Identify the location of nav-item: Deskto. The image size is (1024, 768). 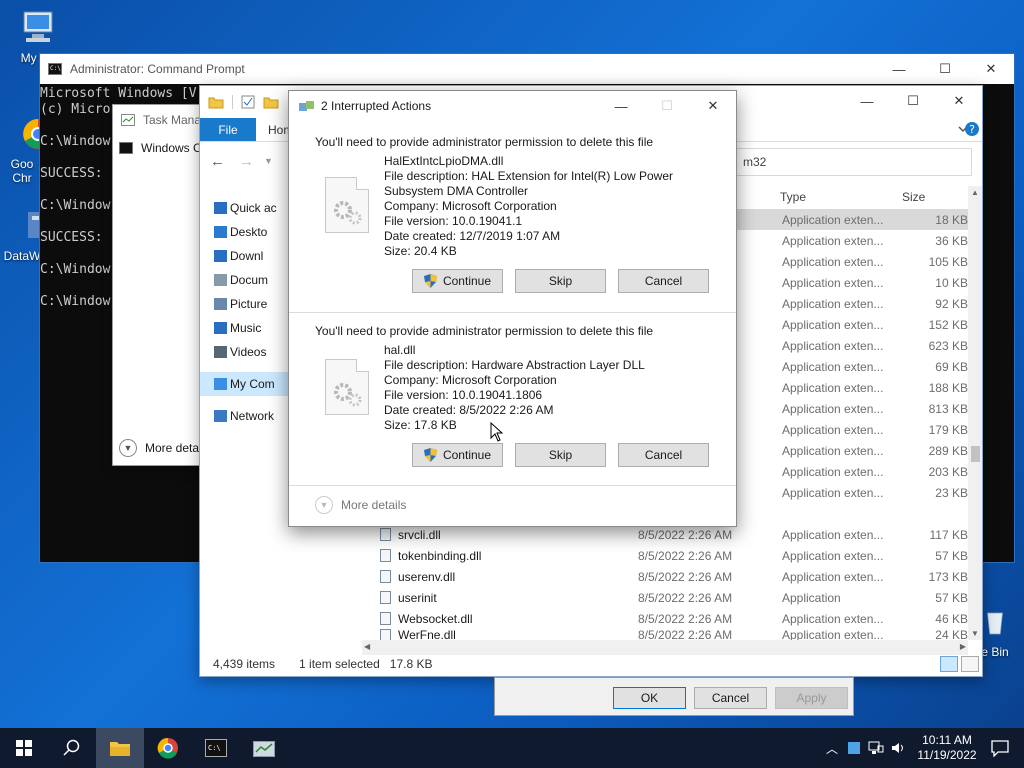
(248, 232).